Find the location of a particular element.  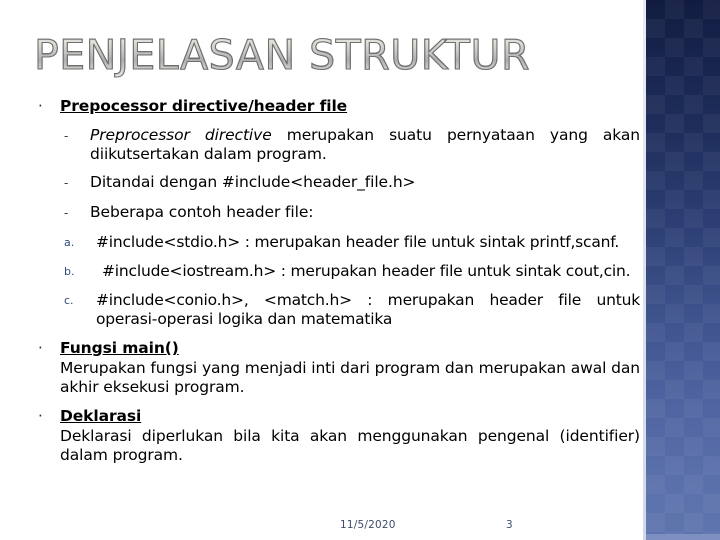

sub-item-text-include-syntax: Ditandai dengan #include<header_file.h> is located at coordinates (253, 182).